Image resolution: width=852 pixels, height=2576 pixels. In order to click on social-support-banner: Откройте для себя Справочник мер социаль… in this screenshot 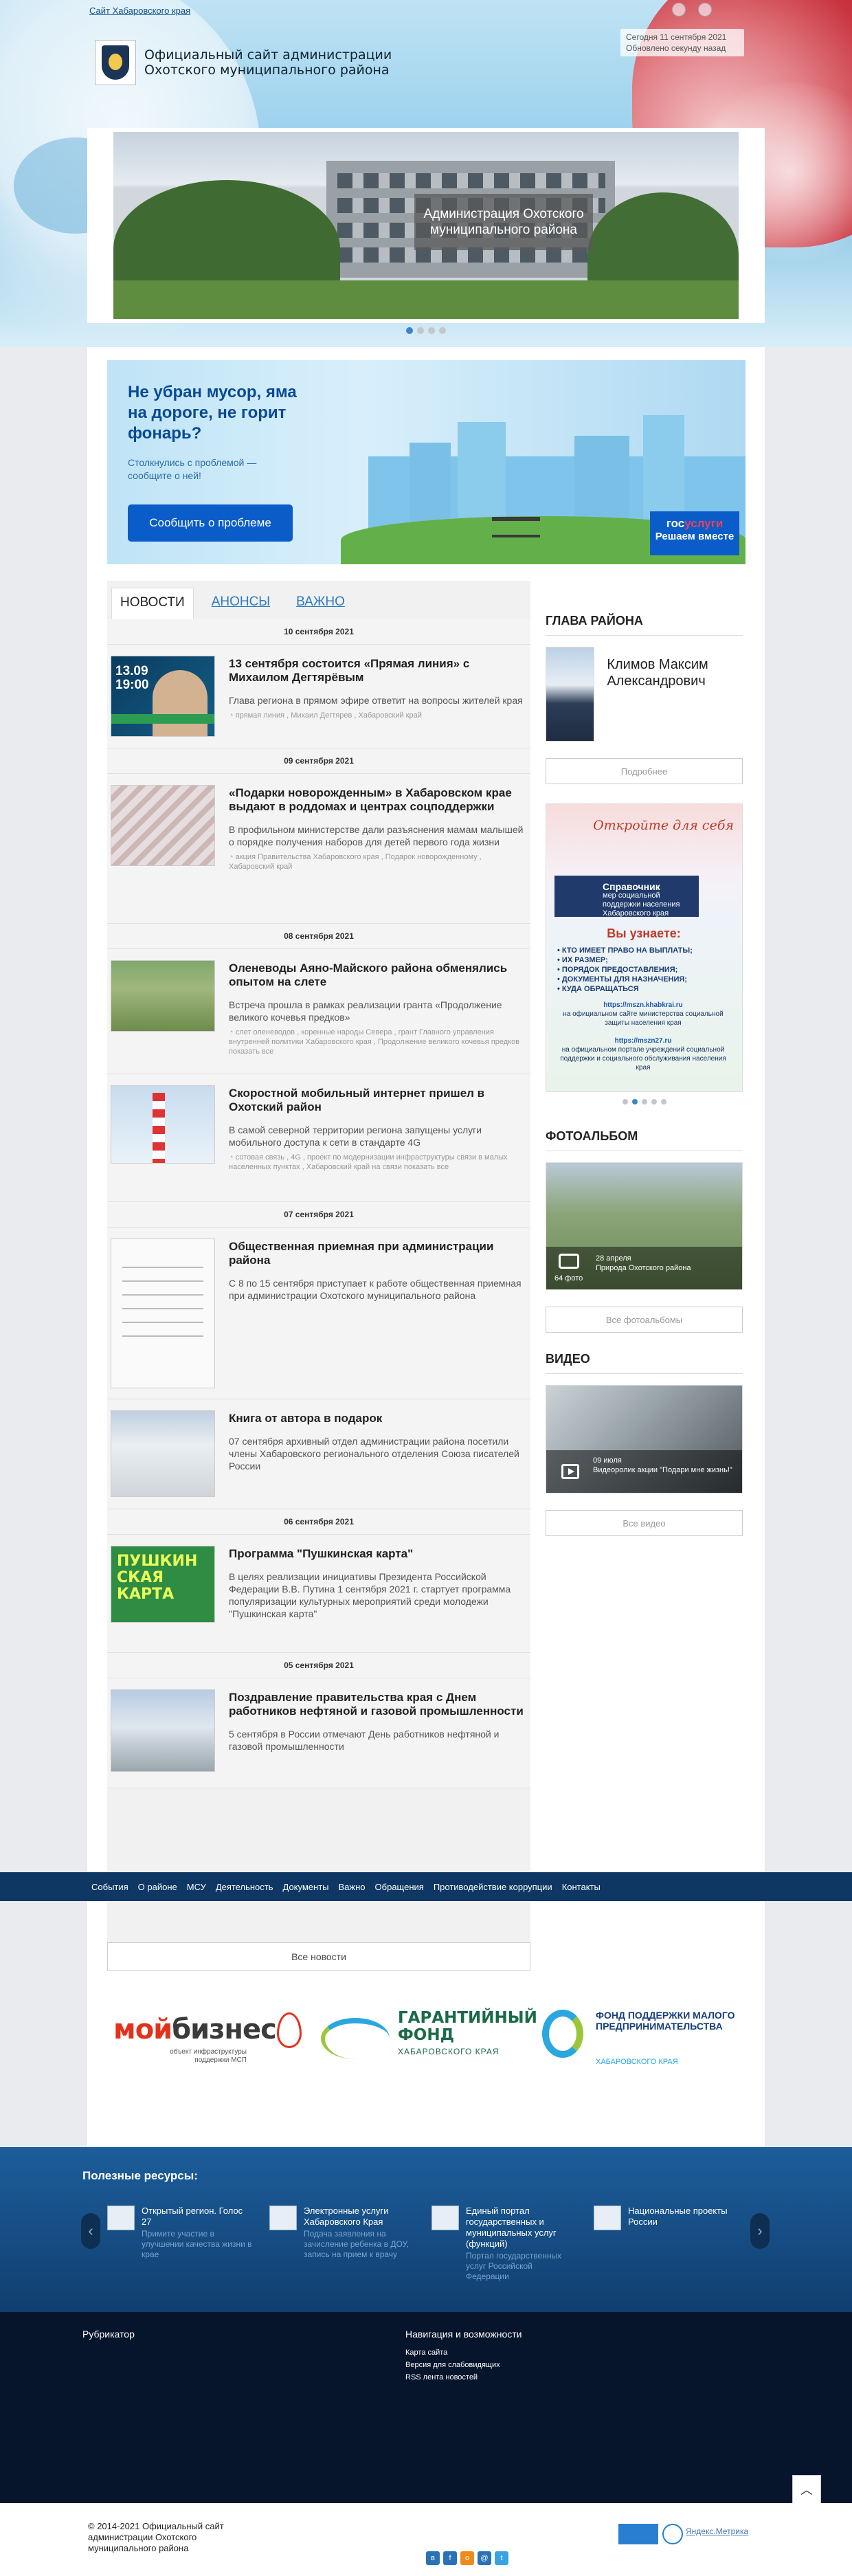, I will do `click(644, 947)`.